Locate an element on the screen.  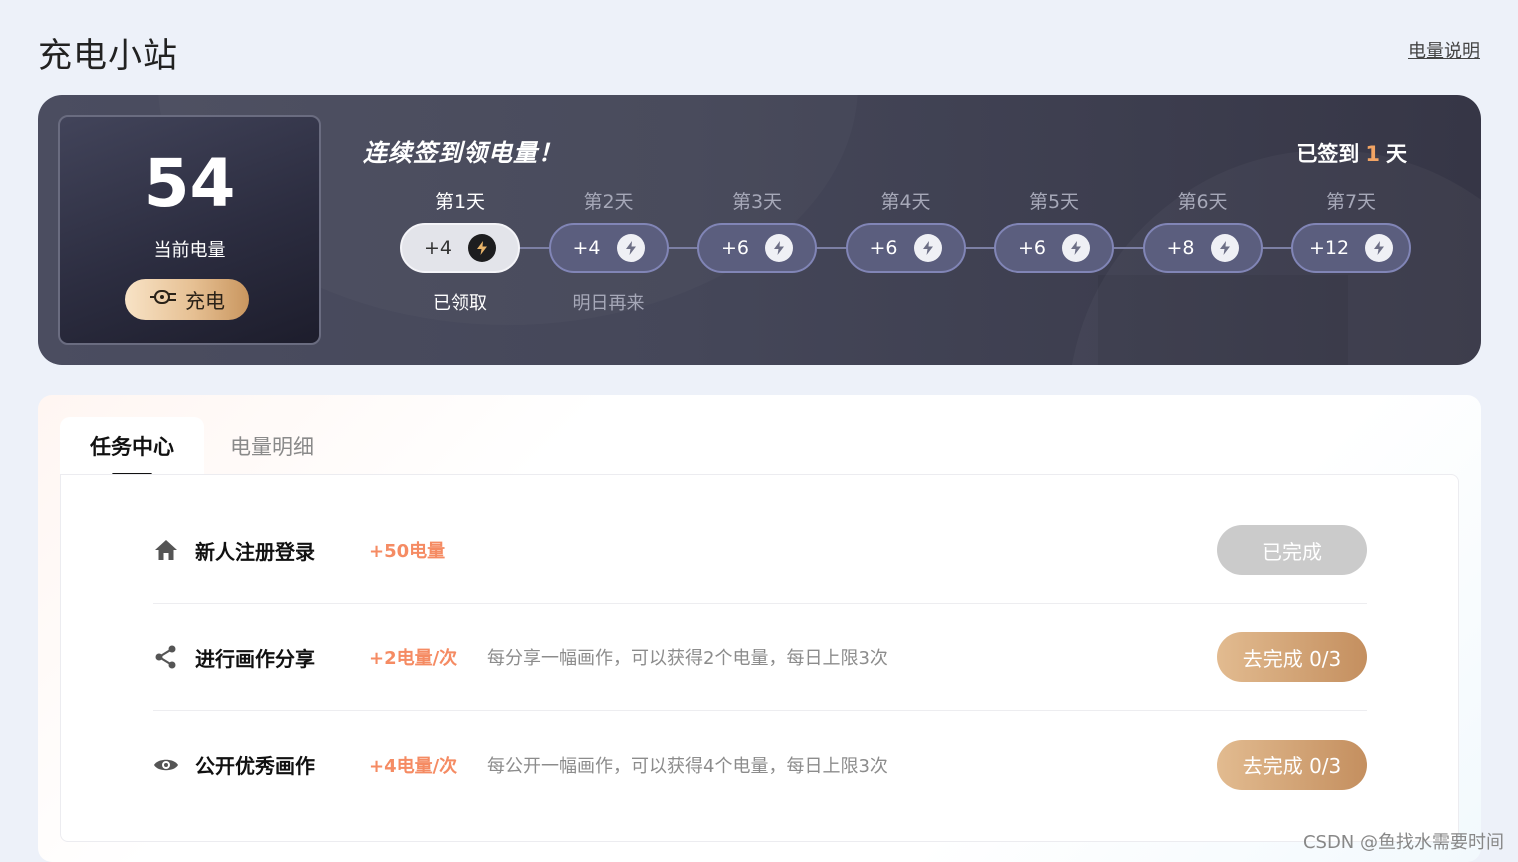
energy-label: 当前电量 is located at coordinates (189, 250).